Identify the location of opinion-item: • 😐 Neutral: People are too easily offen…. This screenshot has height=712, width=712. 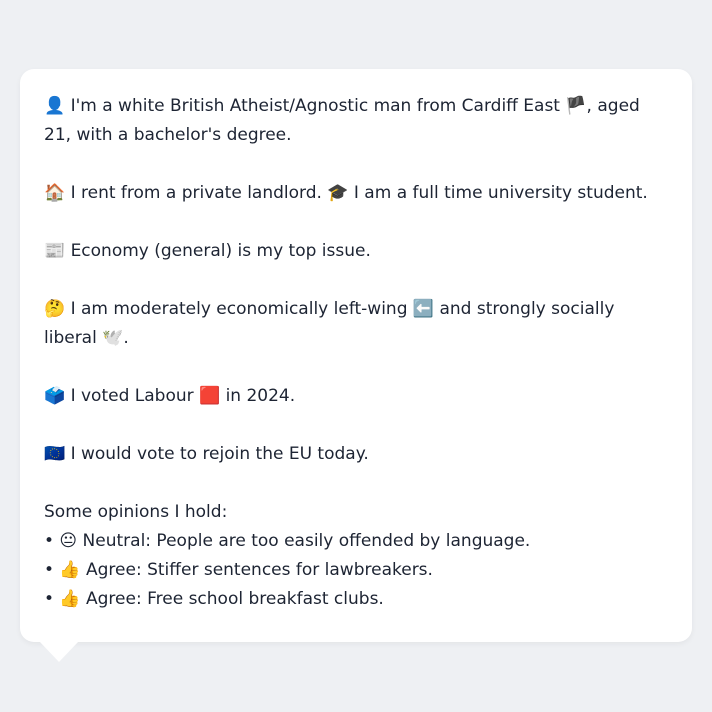
(287, 541).